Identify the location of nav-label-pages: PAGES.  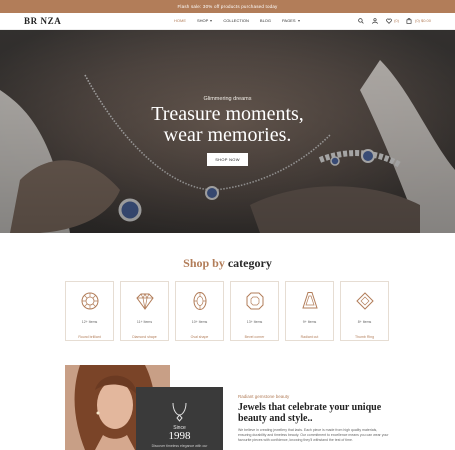
(289, 20).